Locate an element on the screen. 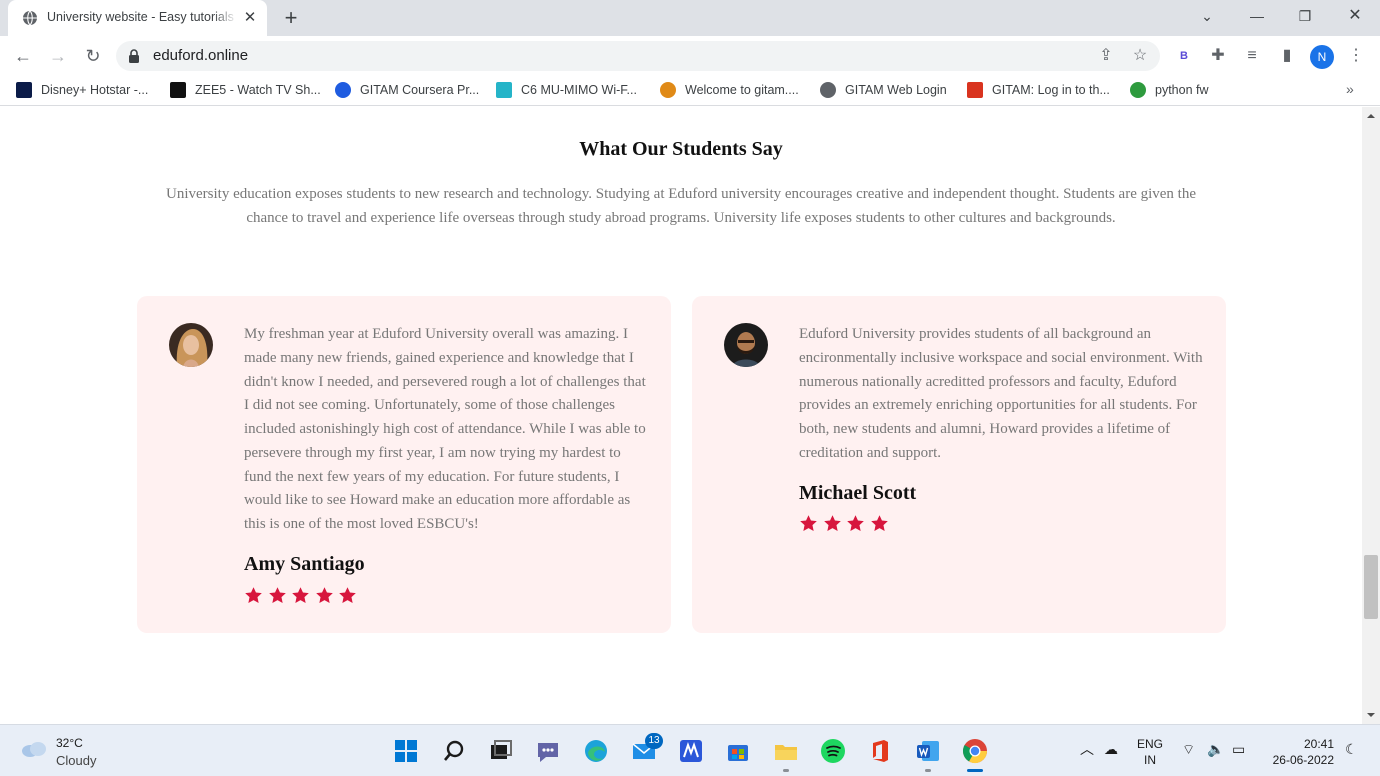 The height and width of the screenshot is (776, 1380). side-panel-icon: ▮ is located at coordinates (1287, 56).